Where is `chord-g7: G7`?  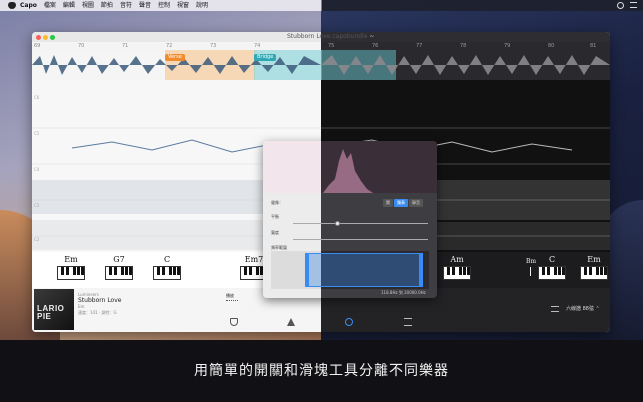 chord-g7: G7 is located at coordinates (119, 267).